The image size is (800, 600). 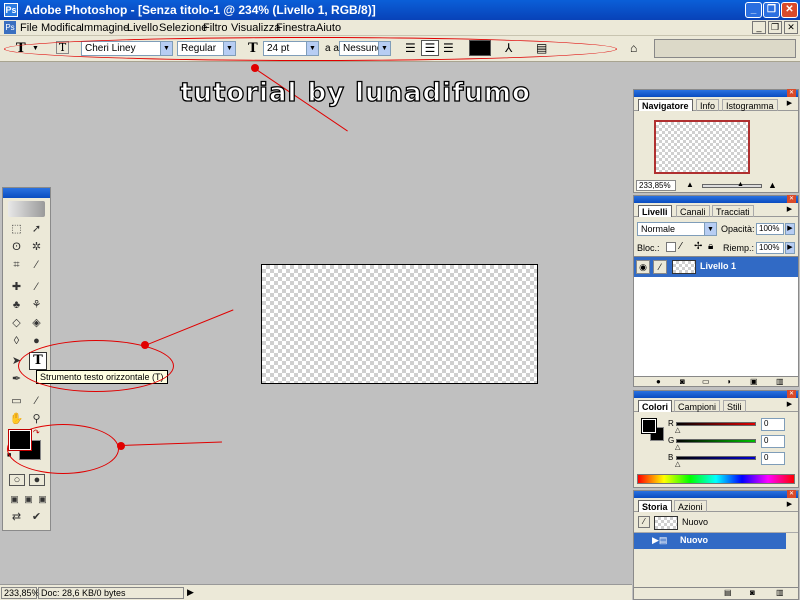 What do you see at coordinates (716, 494) in the screenshot?
I see `history-panel-titlebar` at bounding box center [716, 494].